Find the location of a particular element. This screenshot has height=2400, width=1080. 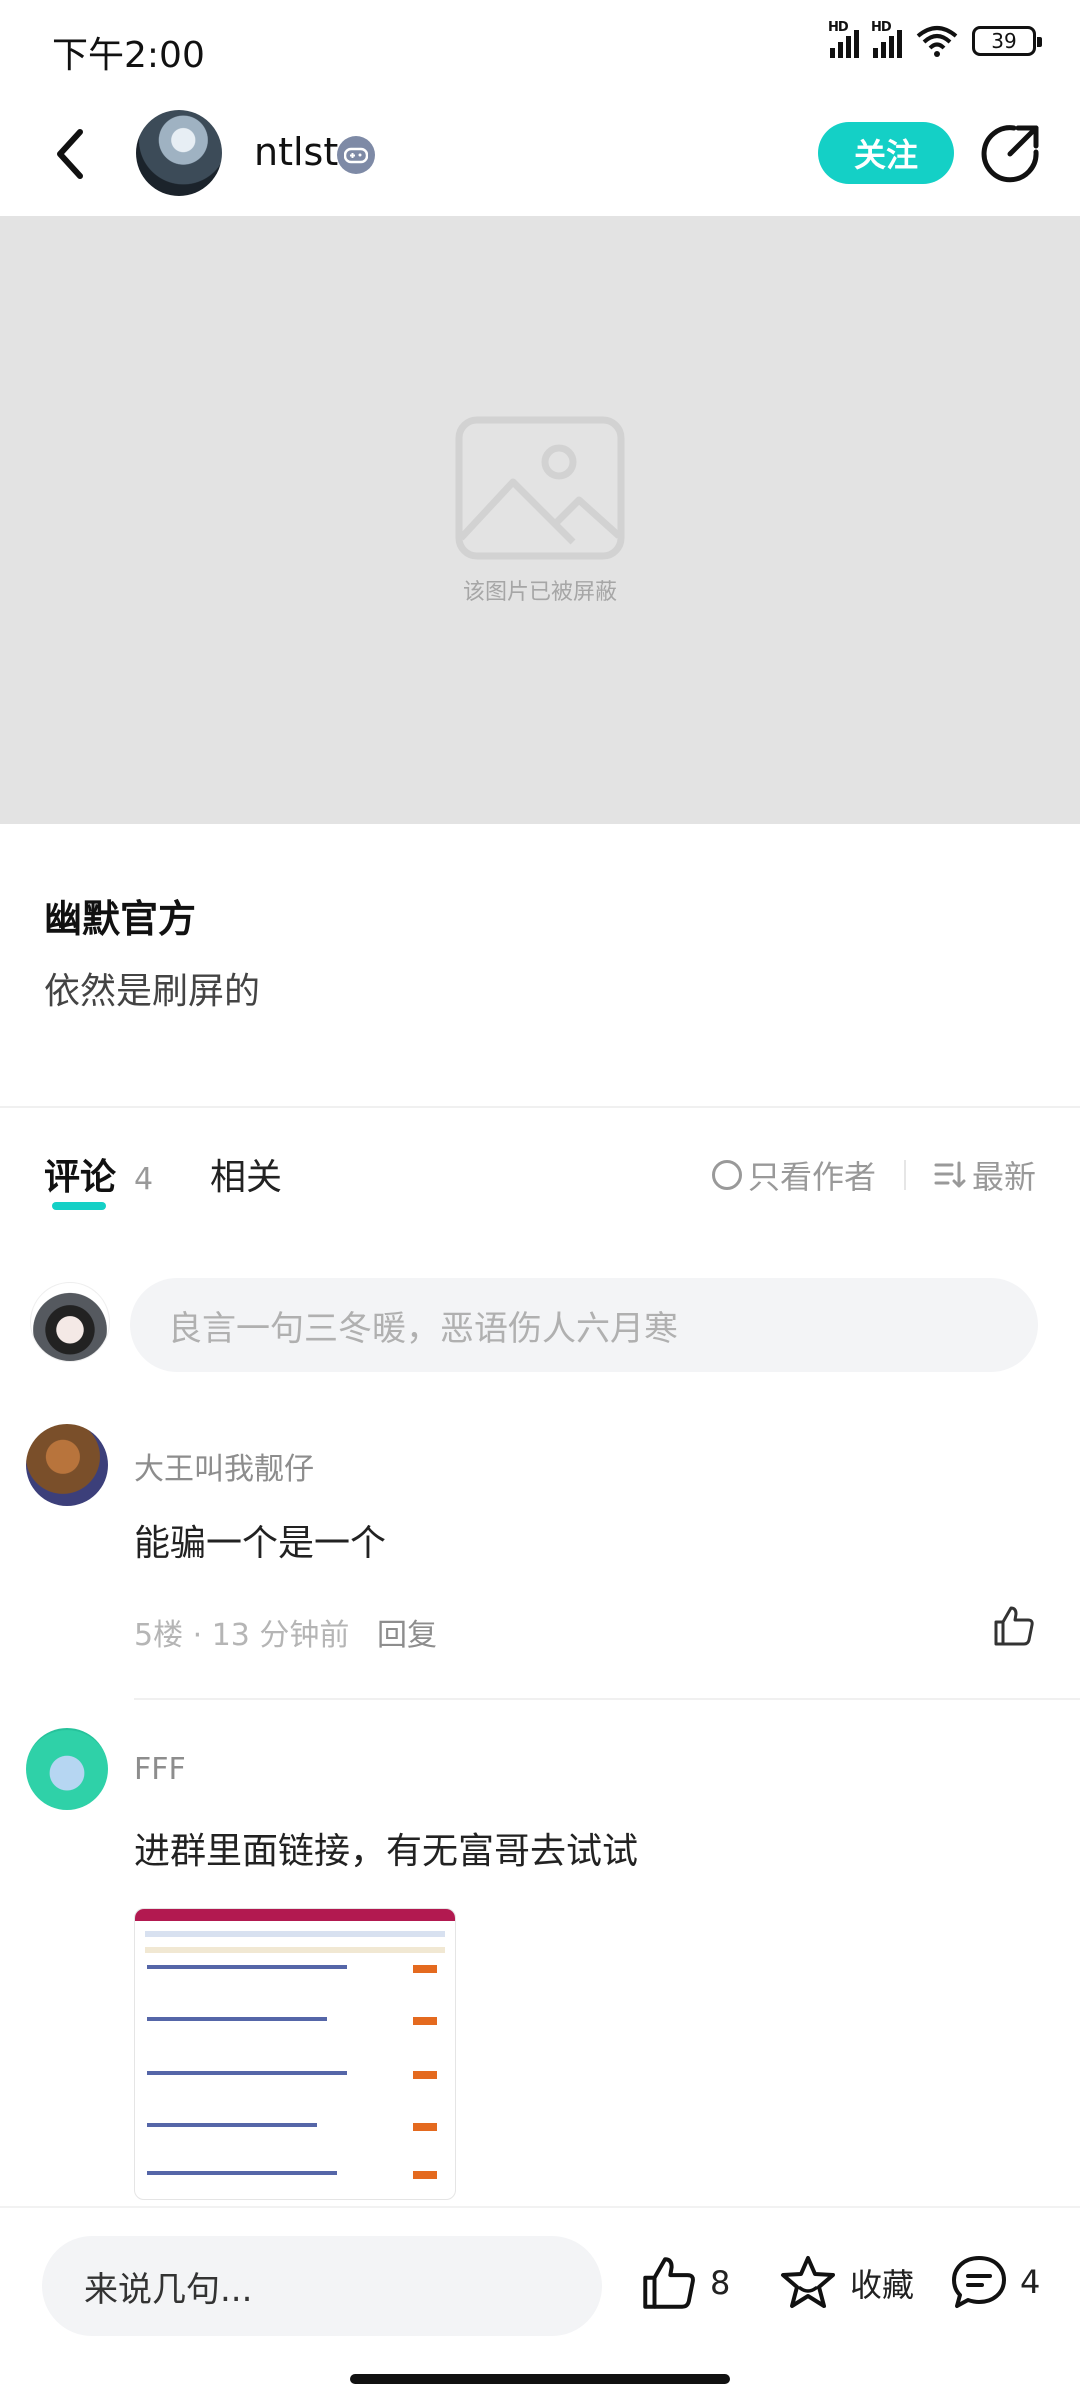

comment-like-button is located at coordinates (1014, 1626).